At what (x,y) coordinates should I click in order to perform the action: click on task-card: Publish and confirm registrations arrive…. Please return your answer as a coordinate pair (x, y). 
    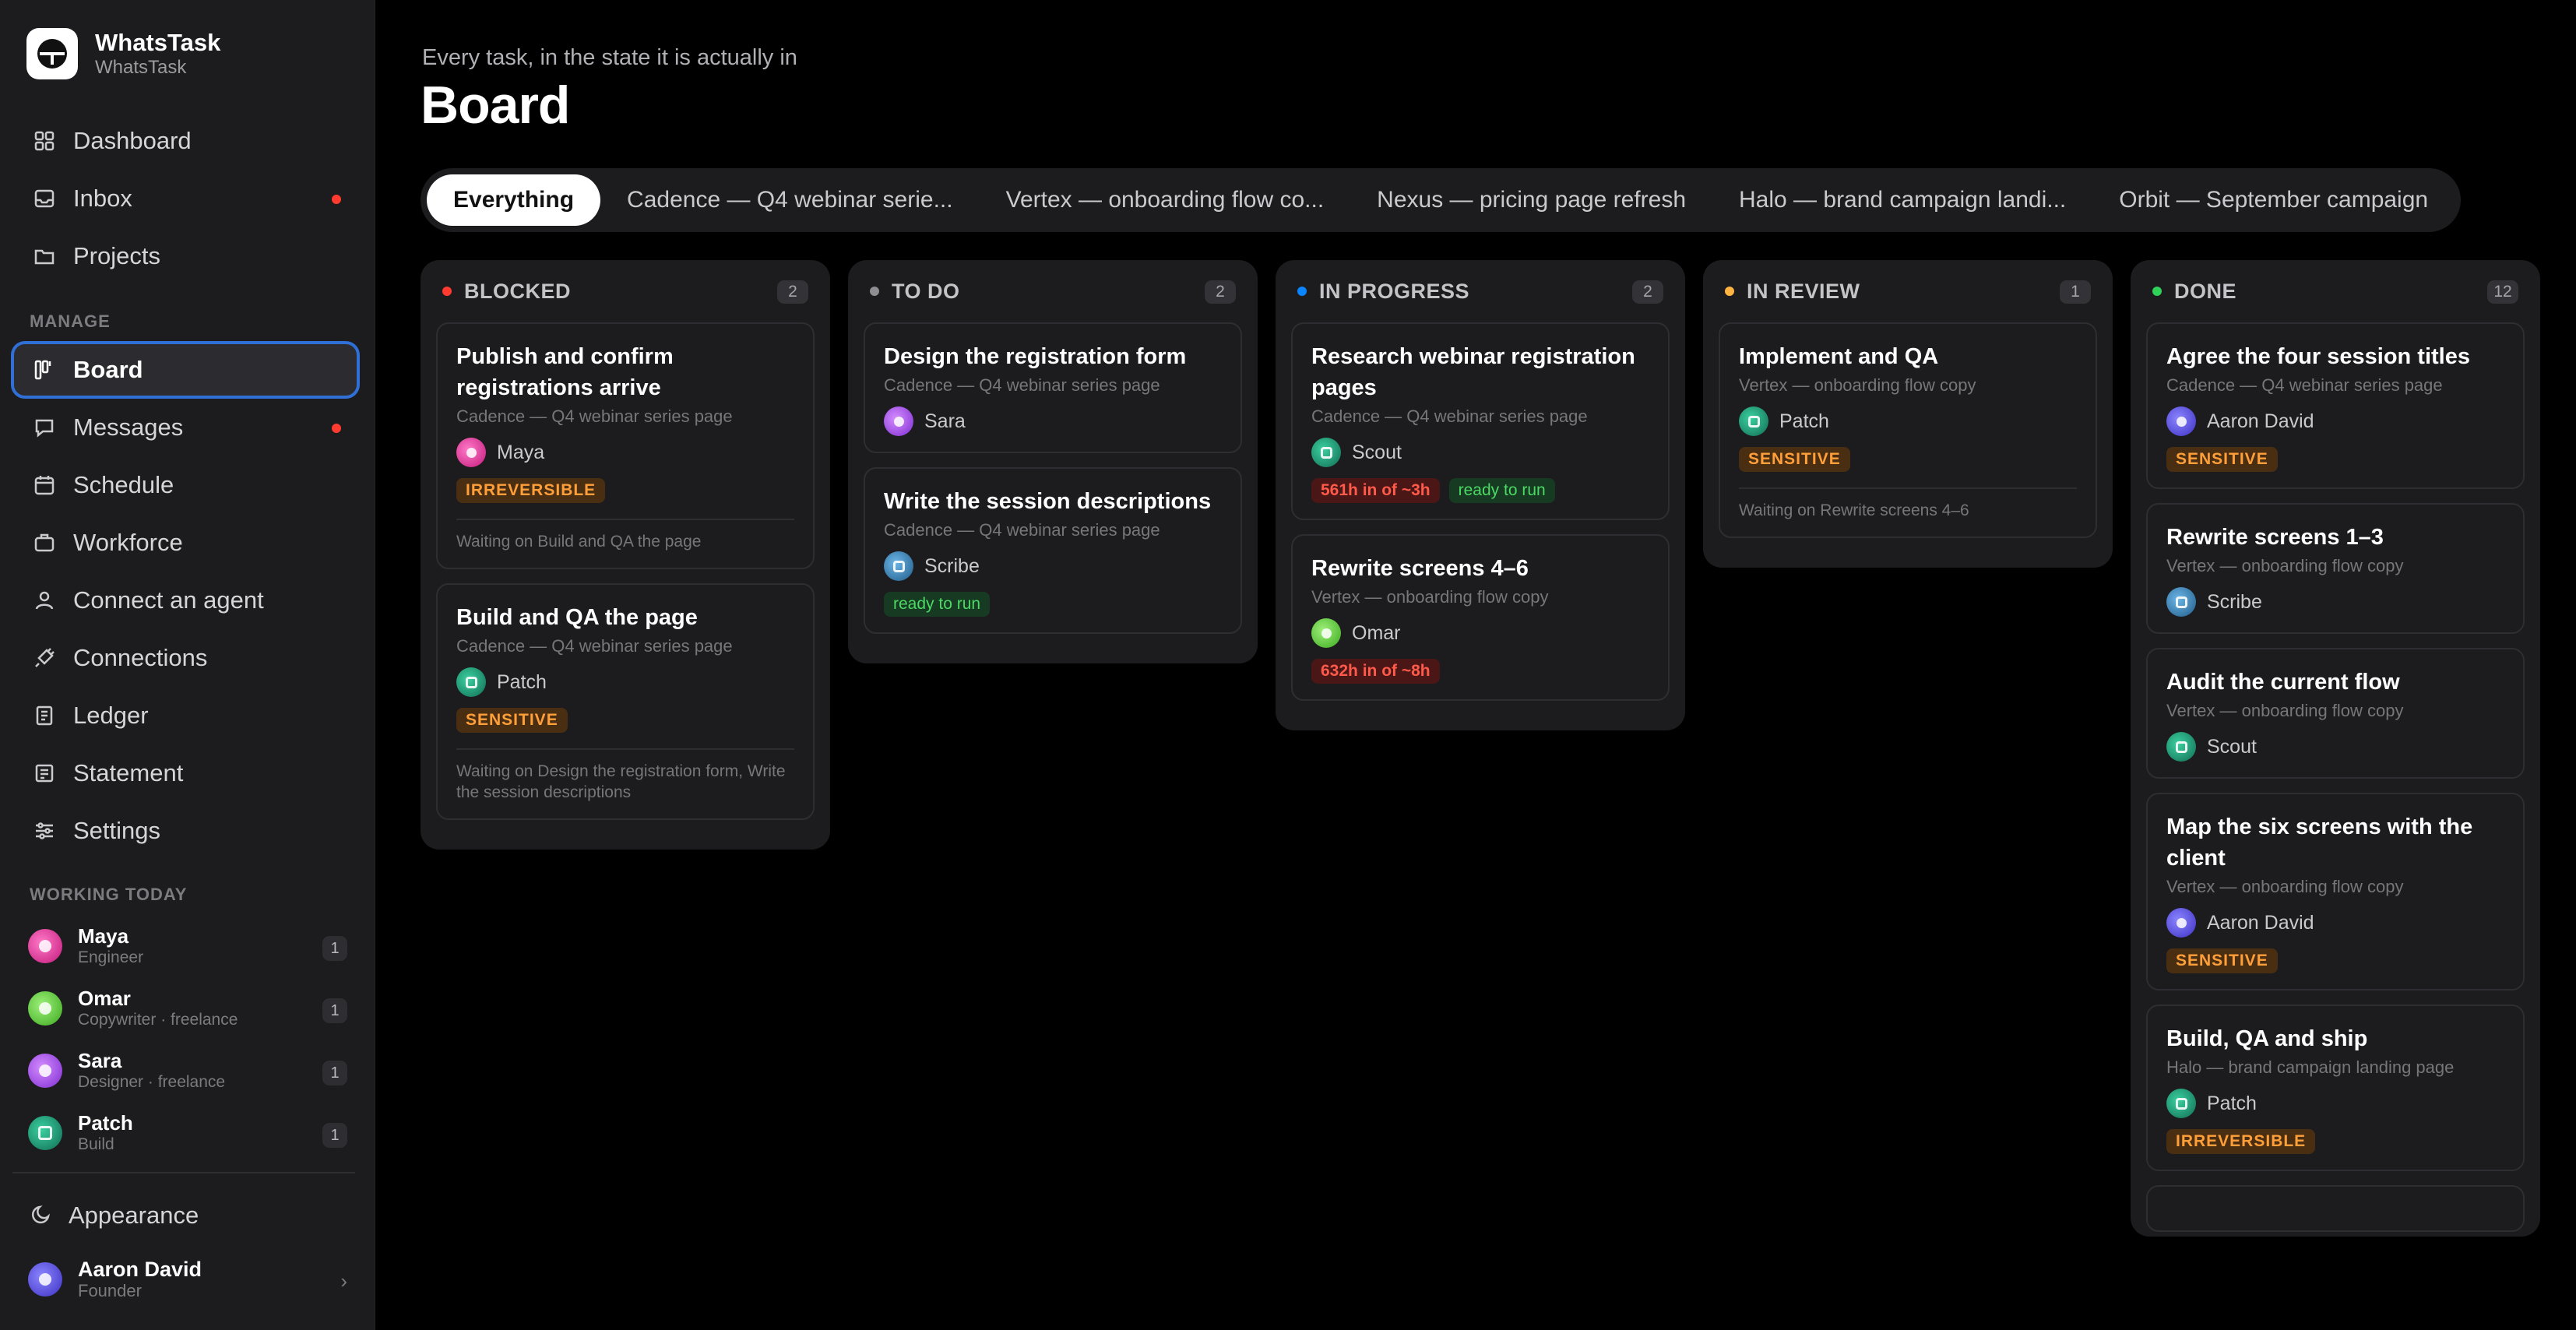
    Looking at the image, I should click on (625, 445).